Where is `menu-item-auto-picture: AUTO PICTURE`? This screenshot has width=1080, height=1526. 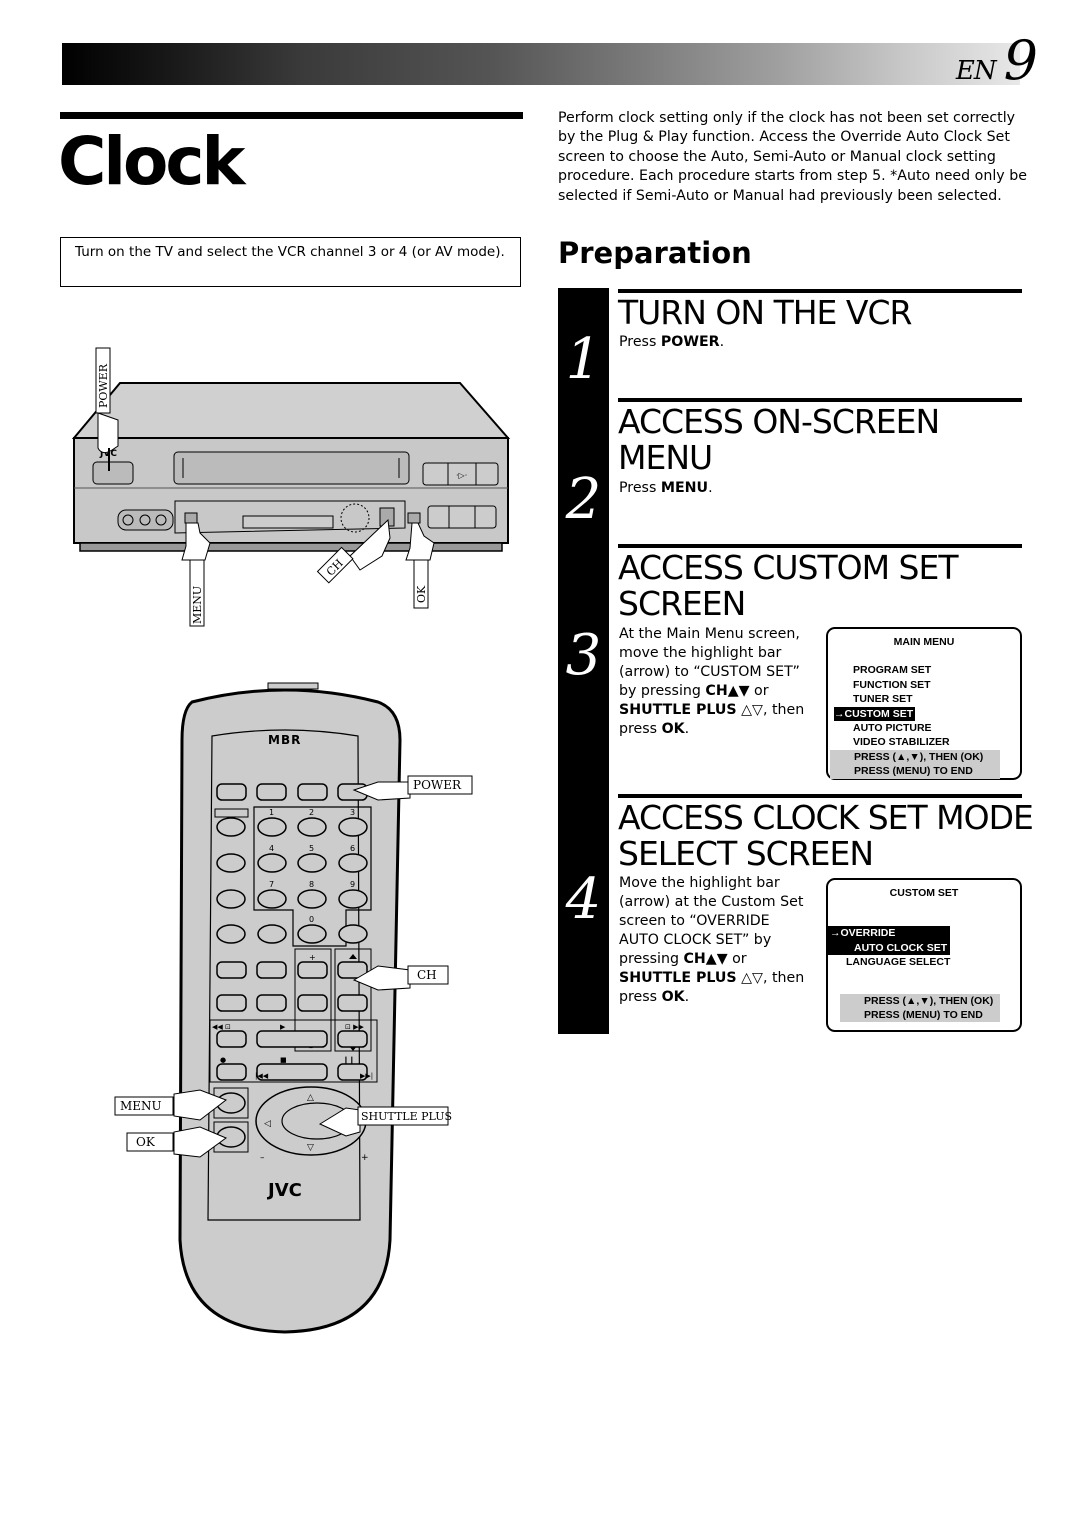 menu-item-auto-picture: AUTO PICTURE is located at coordinates (892, 728).